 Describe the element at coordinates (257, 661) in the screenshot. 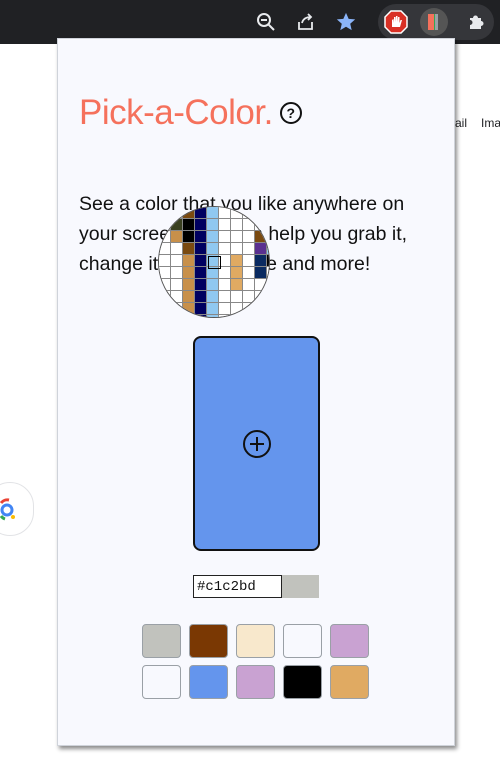

I see `saved-colors-palette` at that location.